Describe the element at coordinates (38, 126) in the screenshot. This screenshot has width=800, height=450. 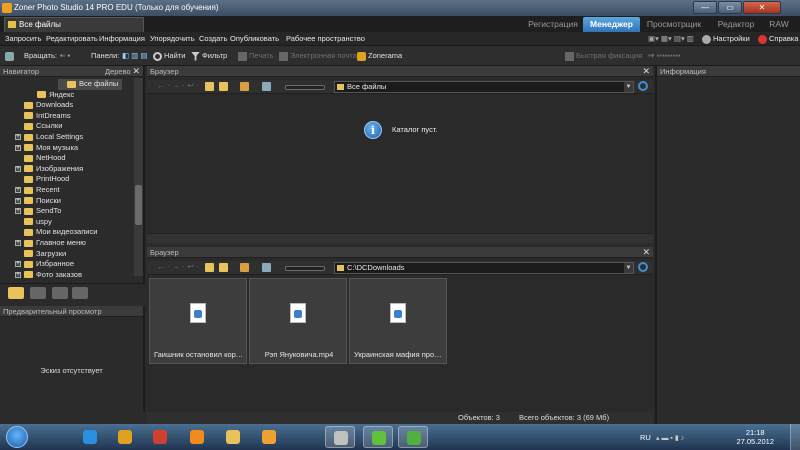
I see `tree-item: Ссылки` at that location.